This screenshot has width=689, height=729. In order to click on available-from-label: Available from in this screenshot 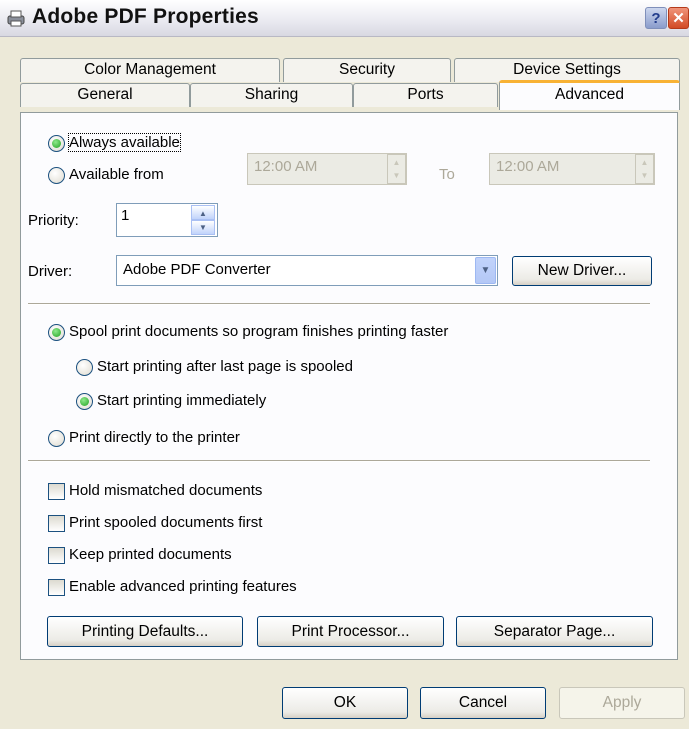, I will do `click(116, 174)`.